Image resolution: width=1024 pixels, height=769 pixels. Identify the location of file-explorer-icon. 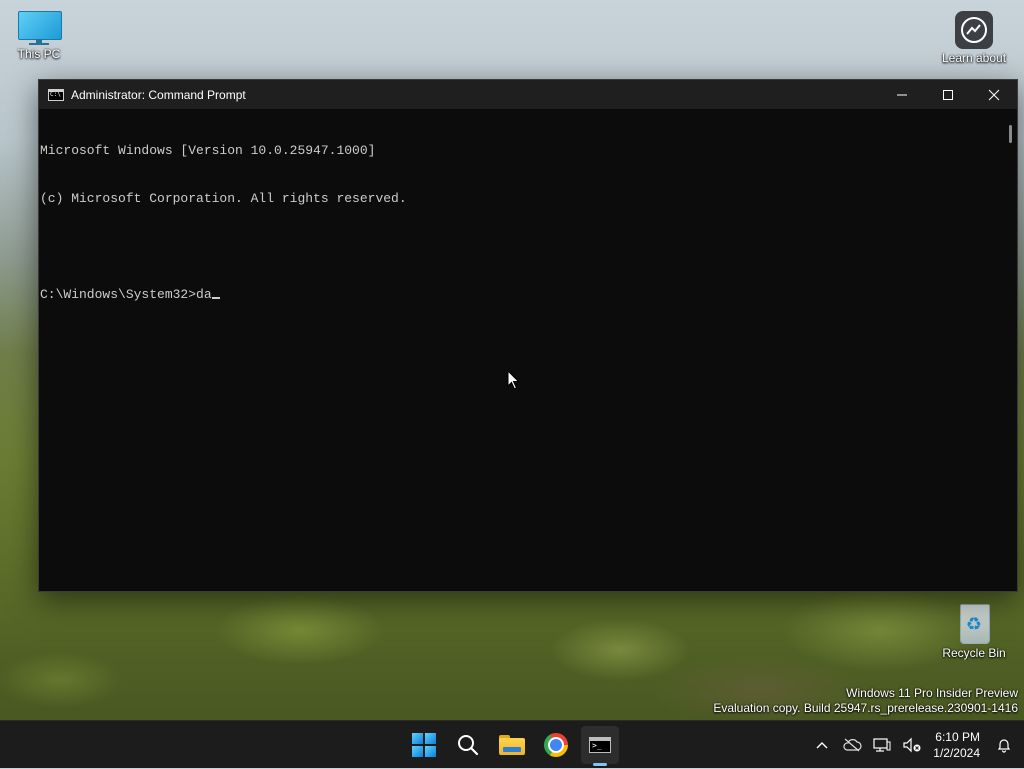
(512, 745).